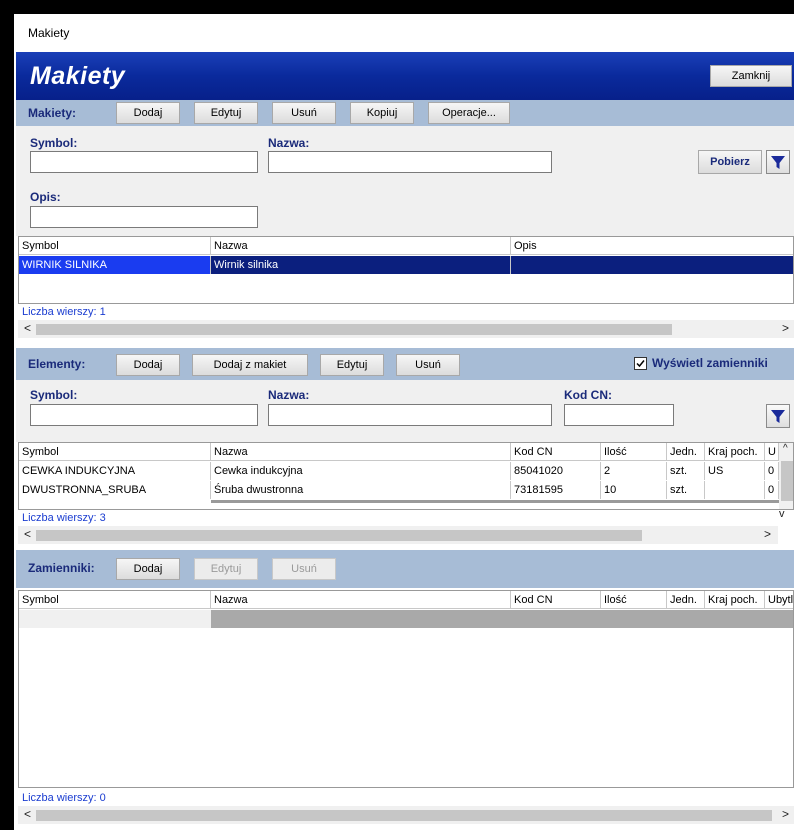 This screenshot has width=794, height=830. I want to click on cell-cn: 85041020, so click(556, 471).